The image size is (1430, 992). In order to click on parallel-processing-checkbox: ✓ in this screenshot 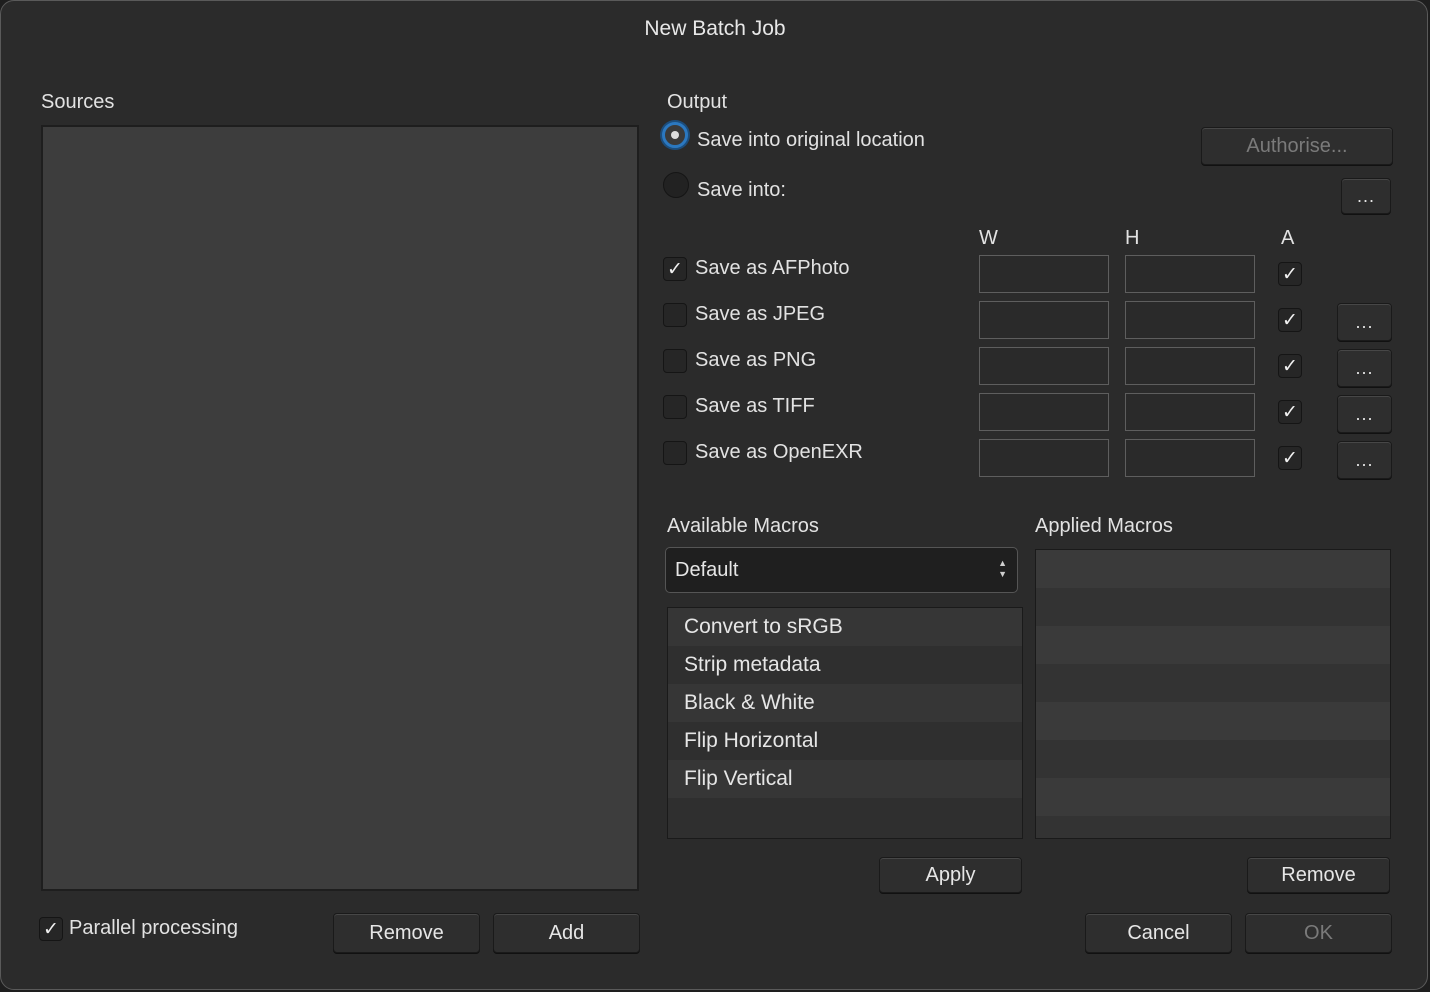, I will do `click(51, 929)`.